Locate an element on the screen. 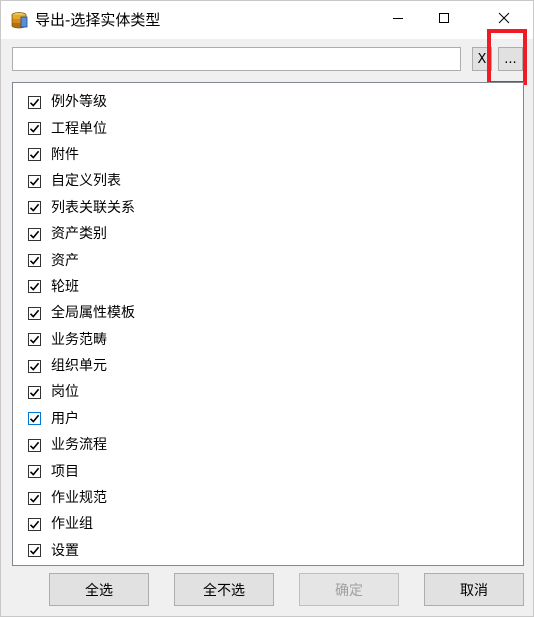  database-stack-icon is located at coordinates (19, 20).